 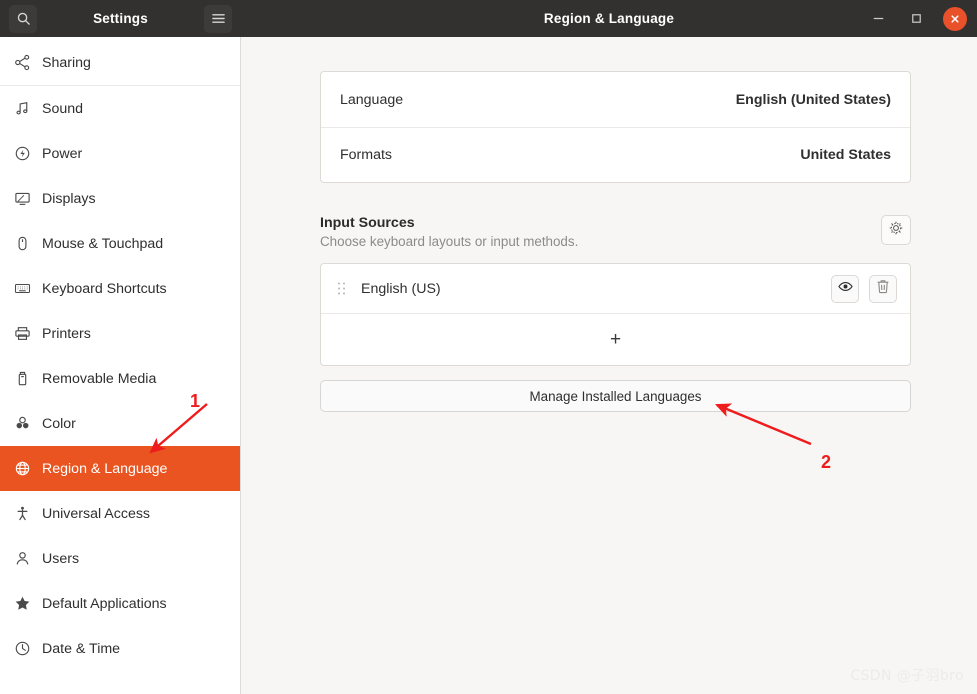 I want to click on keyboard-icon, so click(x=27, y=288).